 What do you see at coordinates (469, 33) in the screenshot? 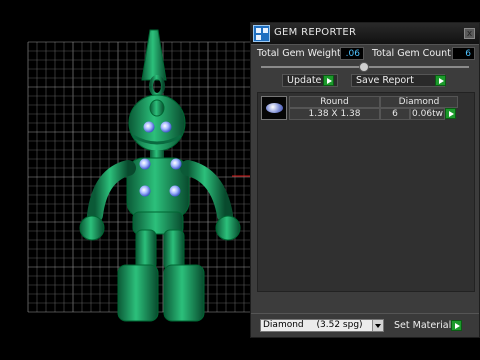
I see `close-icon: x` at bounding box center [469, 33].